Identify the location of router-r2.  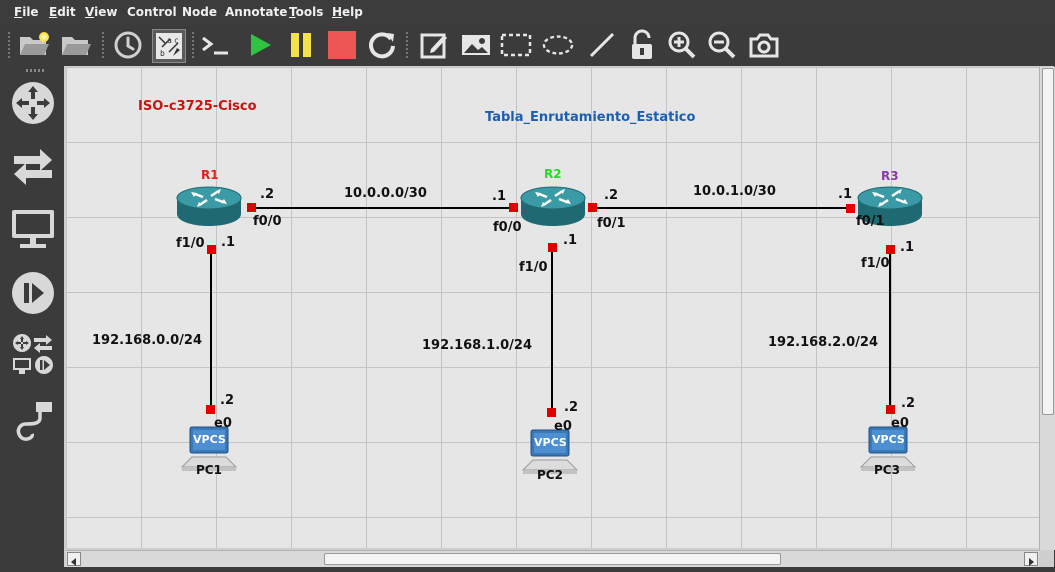
(553, 206).